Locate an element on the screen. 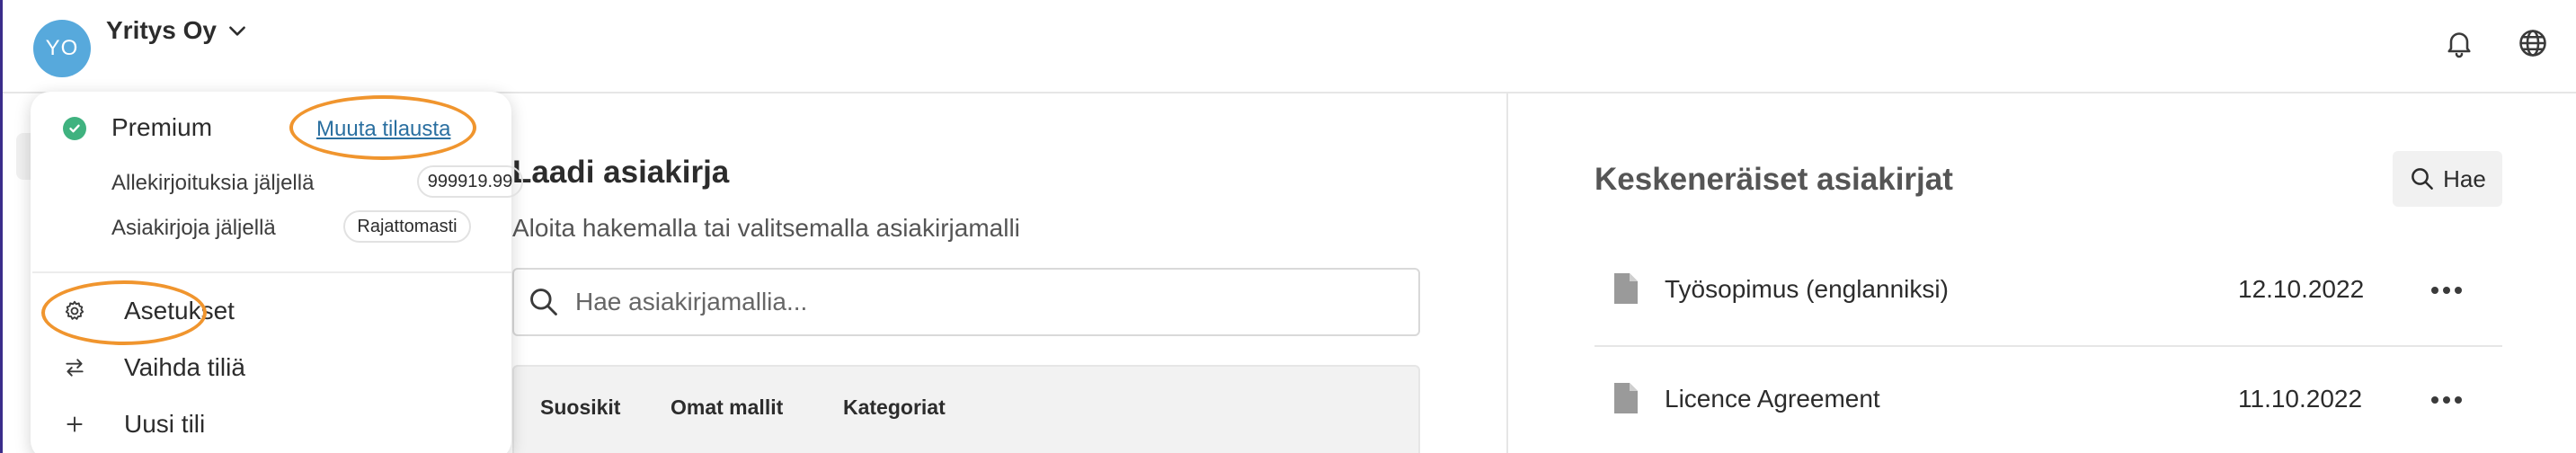  menu-item-label: Vaihda tiliä is located at coordinates (184, 367).